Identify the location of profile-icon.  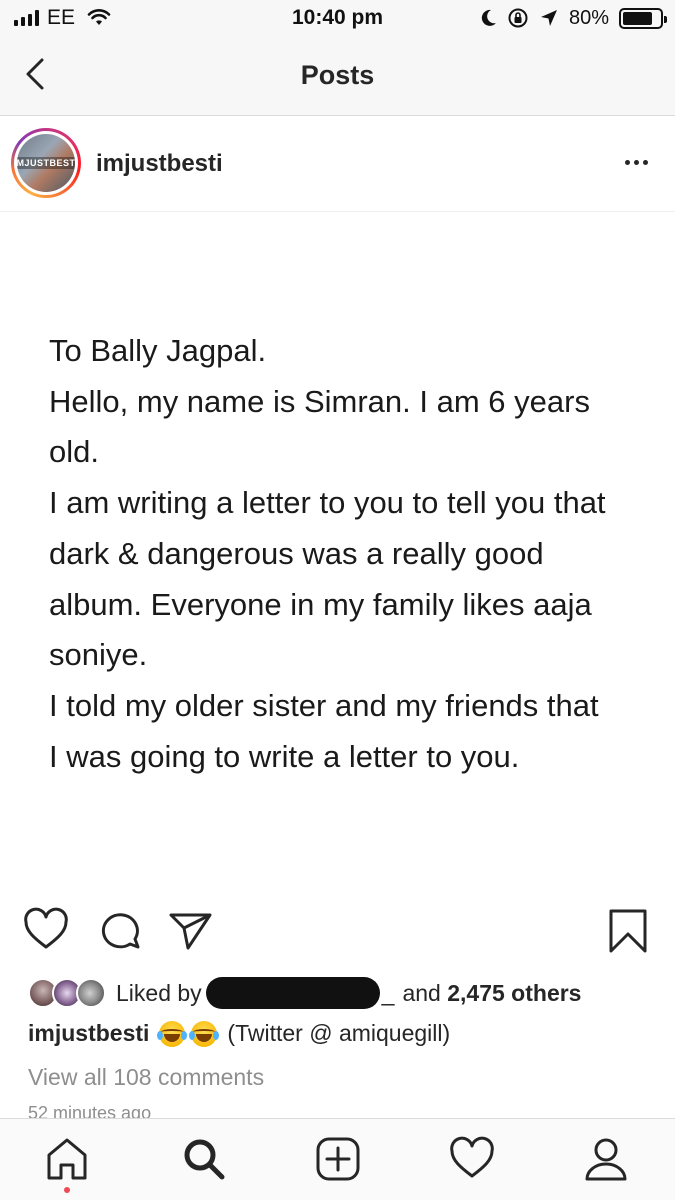
(606, 1159).